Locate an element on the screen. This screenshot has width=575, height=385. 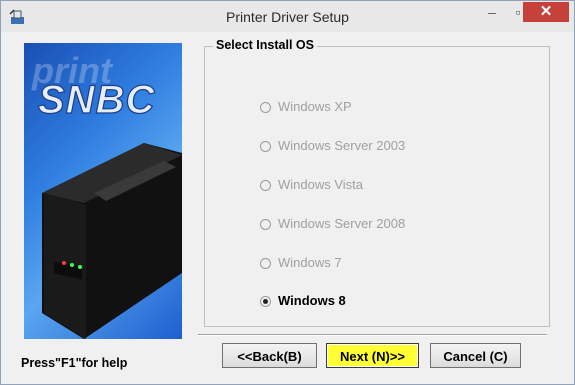
separator is located at coordinates (372, 335).